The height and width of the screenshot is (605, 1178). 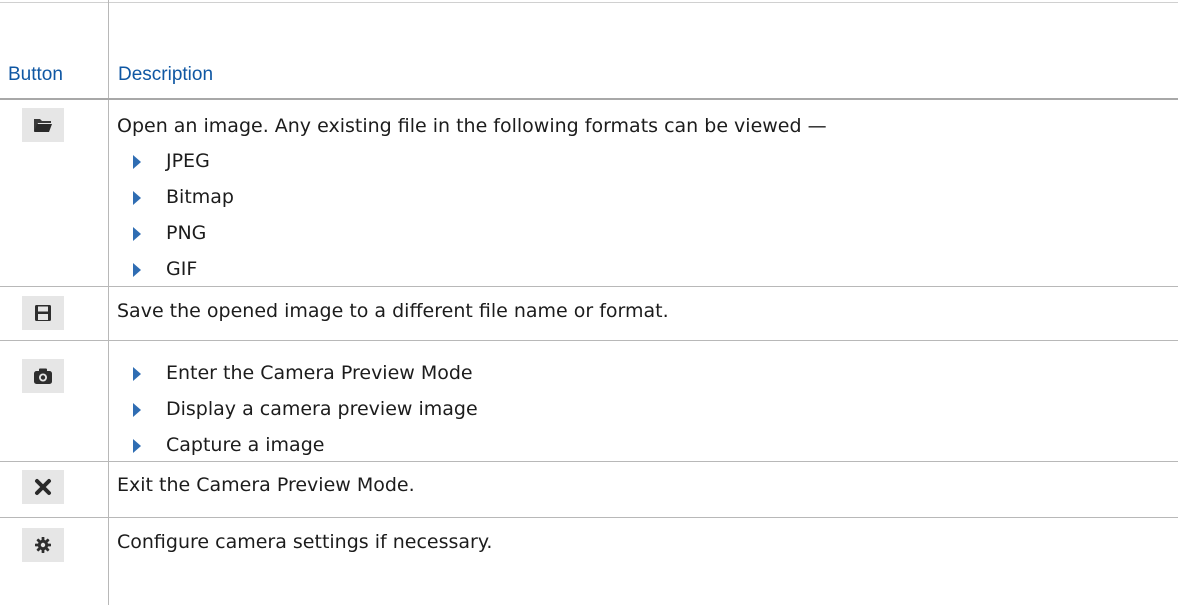 What do you see at coordinates (322, 409) in the screenshot?
I see `list-item: Display a camera preview image` at bounding box center [322, 409].